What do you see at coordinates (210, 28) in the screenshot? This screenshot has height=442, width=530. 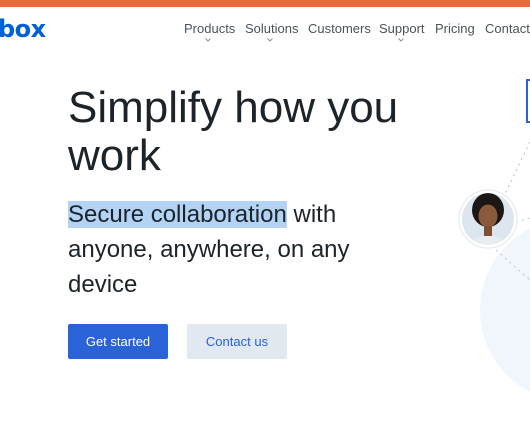 I see `nav-item-label: Products` at bounding box center [210, 28].